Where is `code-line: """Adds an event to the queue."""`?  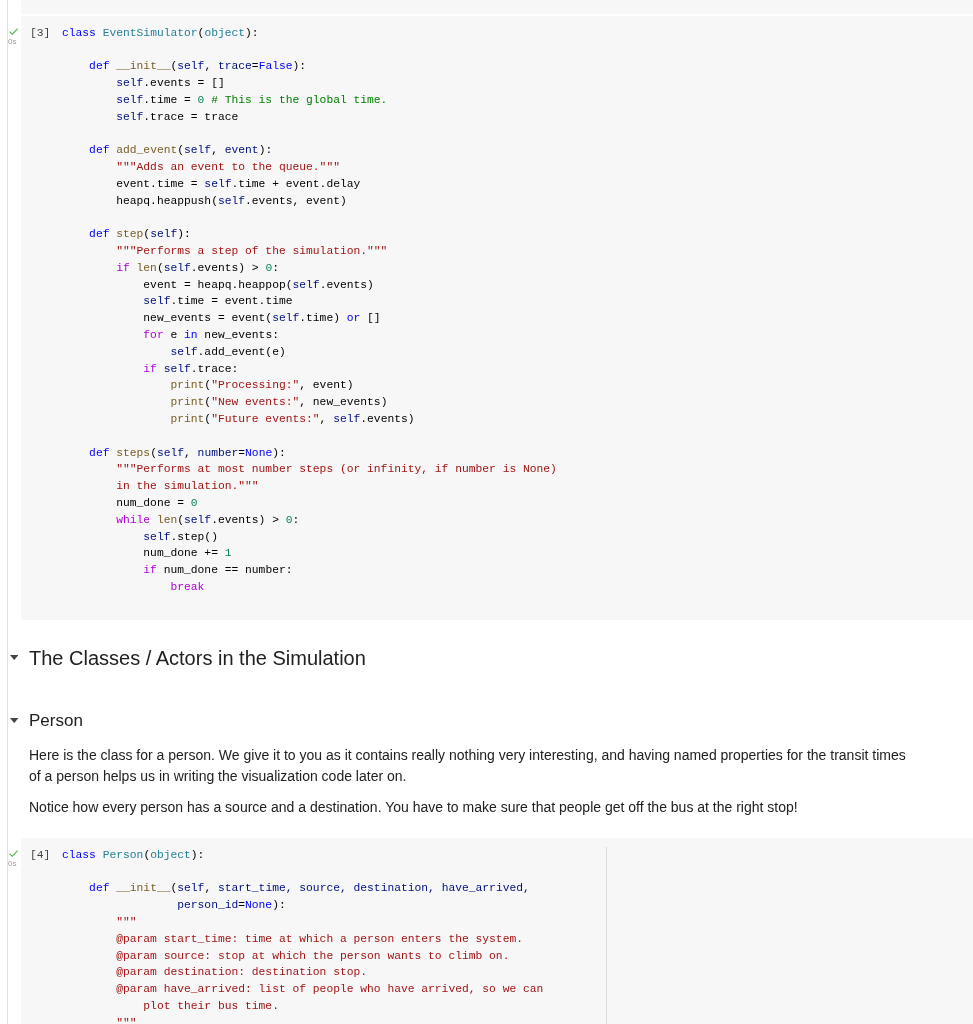 code-line: """Adds an event to the queue.""" is located at coordinates (228, 167).